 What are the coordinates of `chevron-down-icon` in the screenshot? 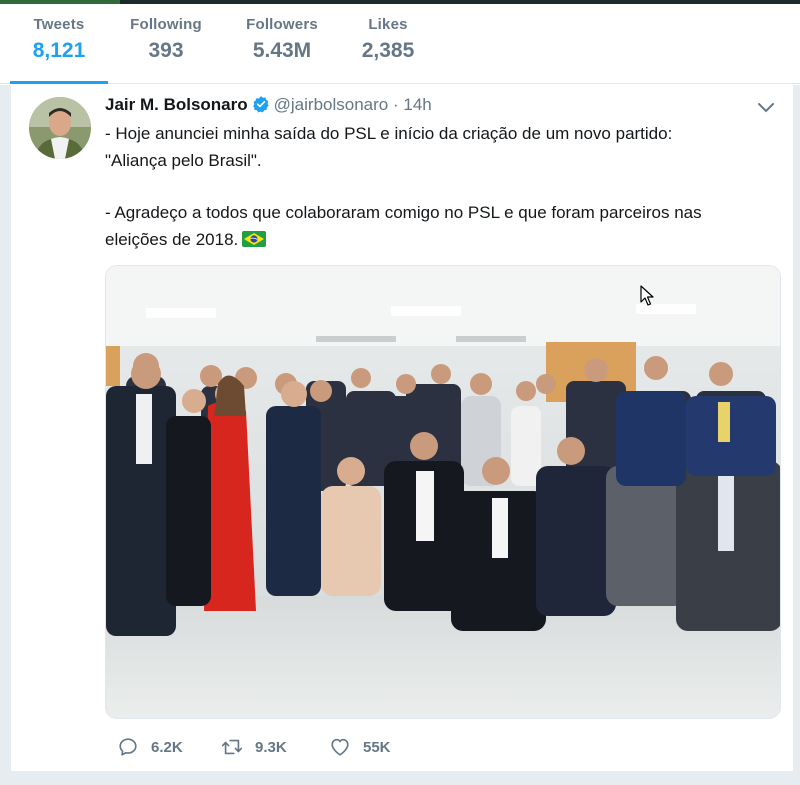 It's located at (766, 108).